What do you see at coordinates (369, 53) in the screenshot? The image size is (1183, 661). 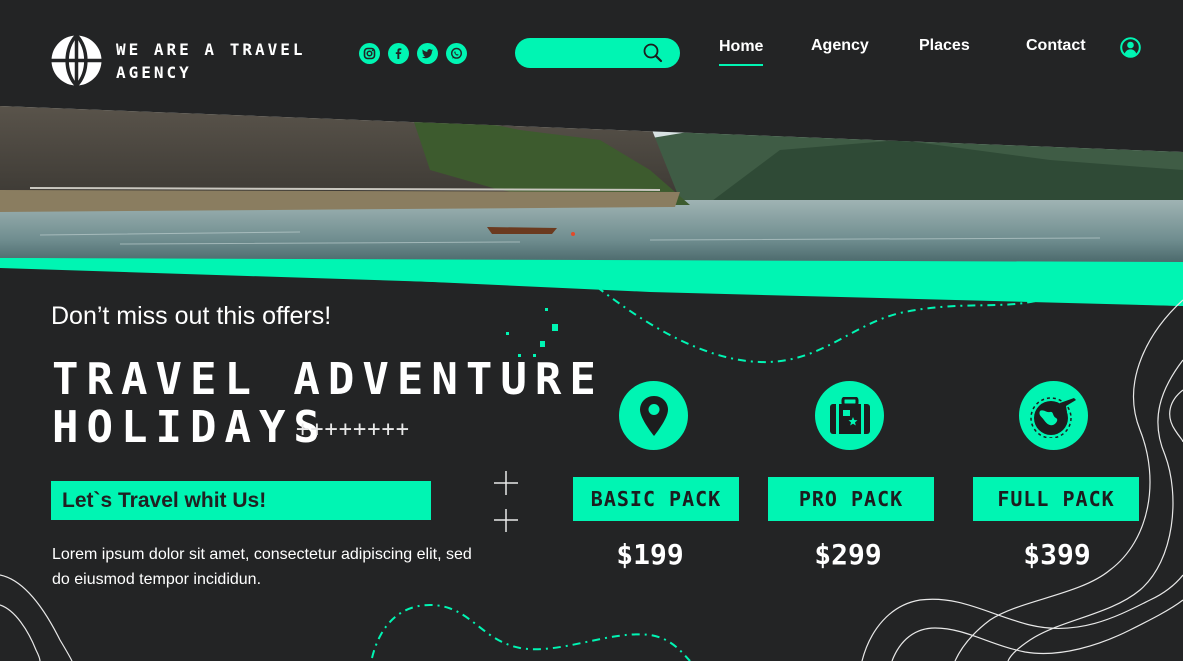 I see `instagram-icon` at bounding box center [369, 53].